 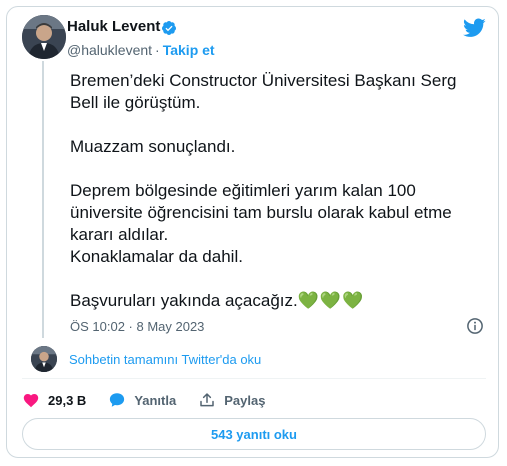 I want to click on follow-button: Takip et, so click(x=189, y=50).